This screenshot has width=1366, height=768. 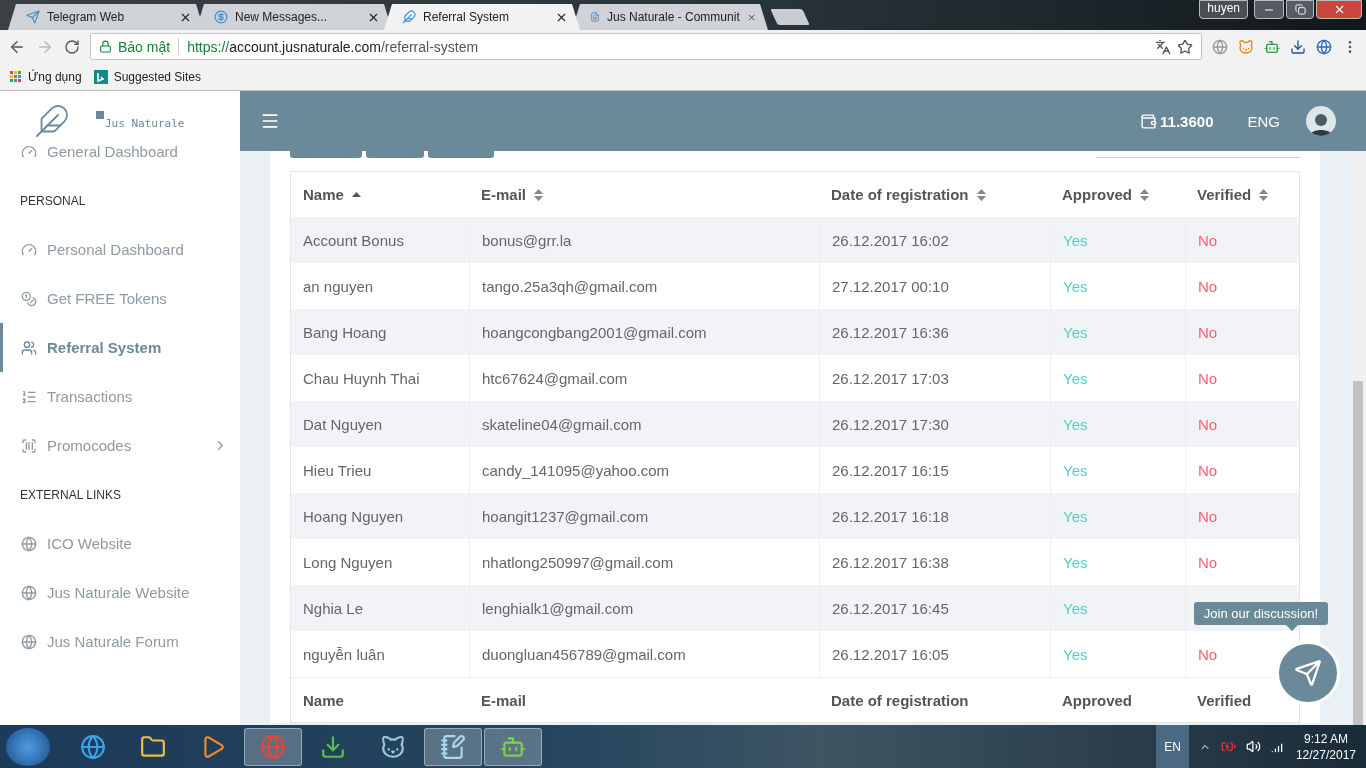 I want to click on table-cell: Hoang Nguyen, so click(x=380, y=516).